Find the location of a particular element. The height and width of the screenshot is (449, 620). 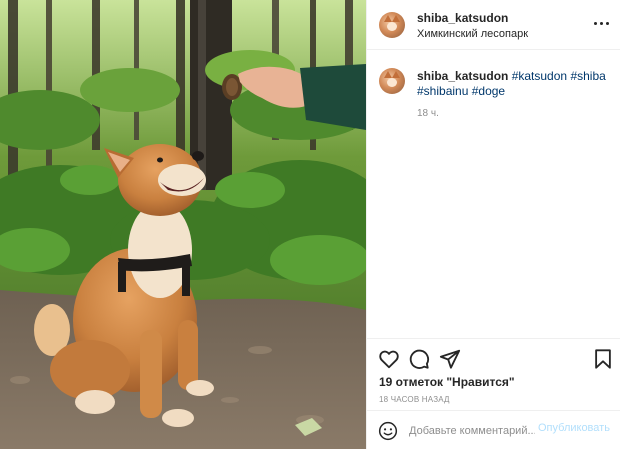

comment-icon is located at coordinates (419, 359).